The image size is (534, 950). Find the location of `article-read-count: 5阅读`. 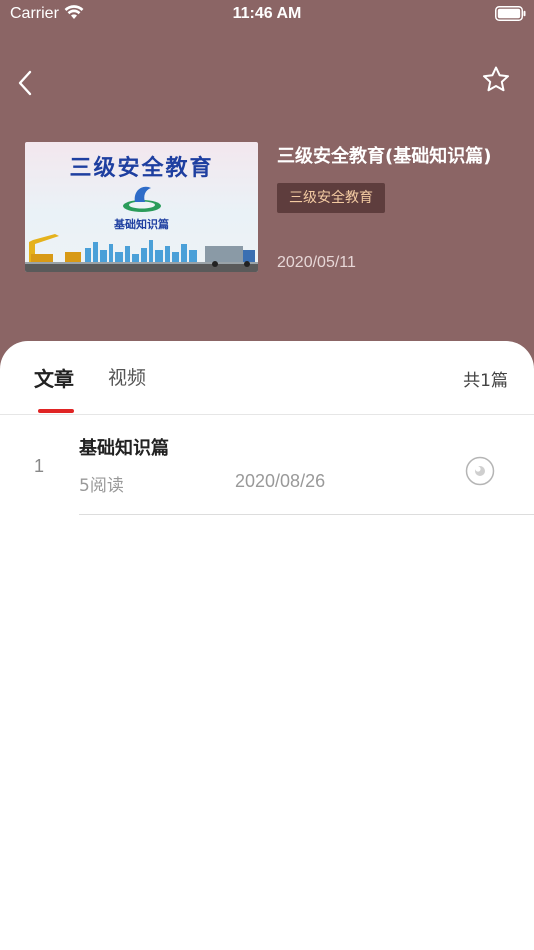

article-read-count: 5阅读 is located at coordinates (101, 486).